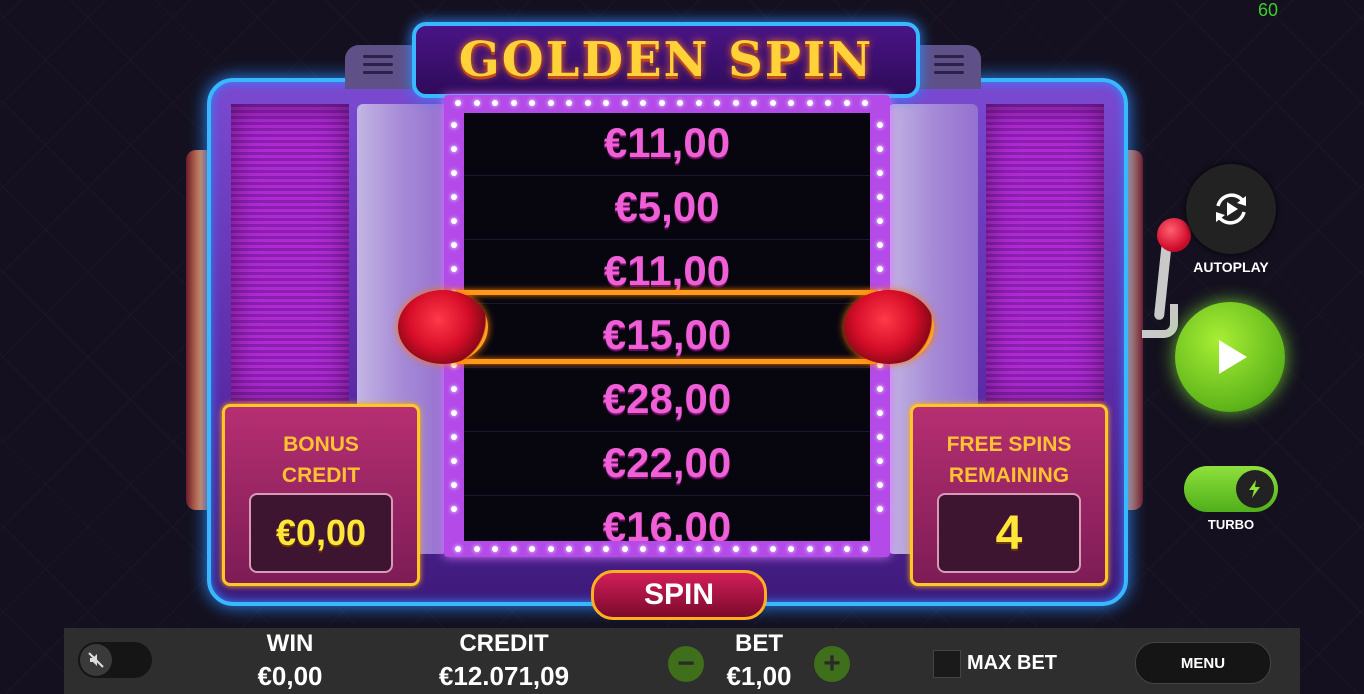 The image size is (1364, 694). Describe the element at coordinates (290, 254) in the screenshot. I see `left-panel` at that location.